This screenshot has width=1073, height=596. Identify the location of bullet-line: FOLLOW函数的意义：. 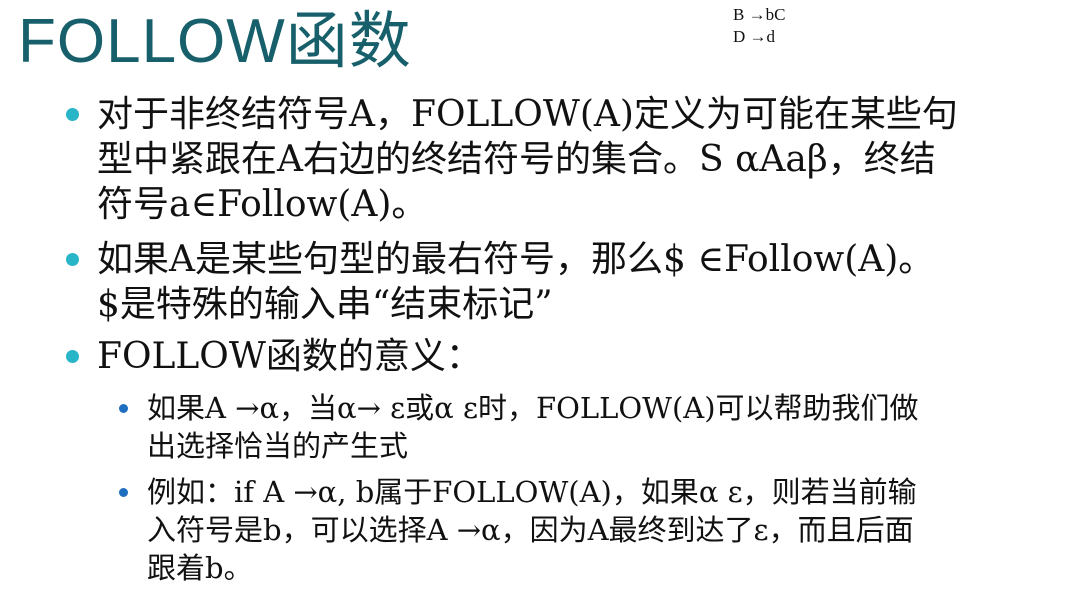
(289, 356).